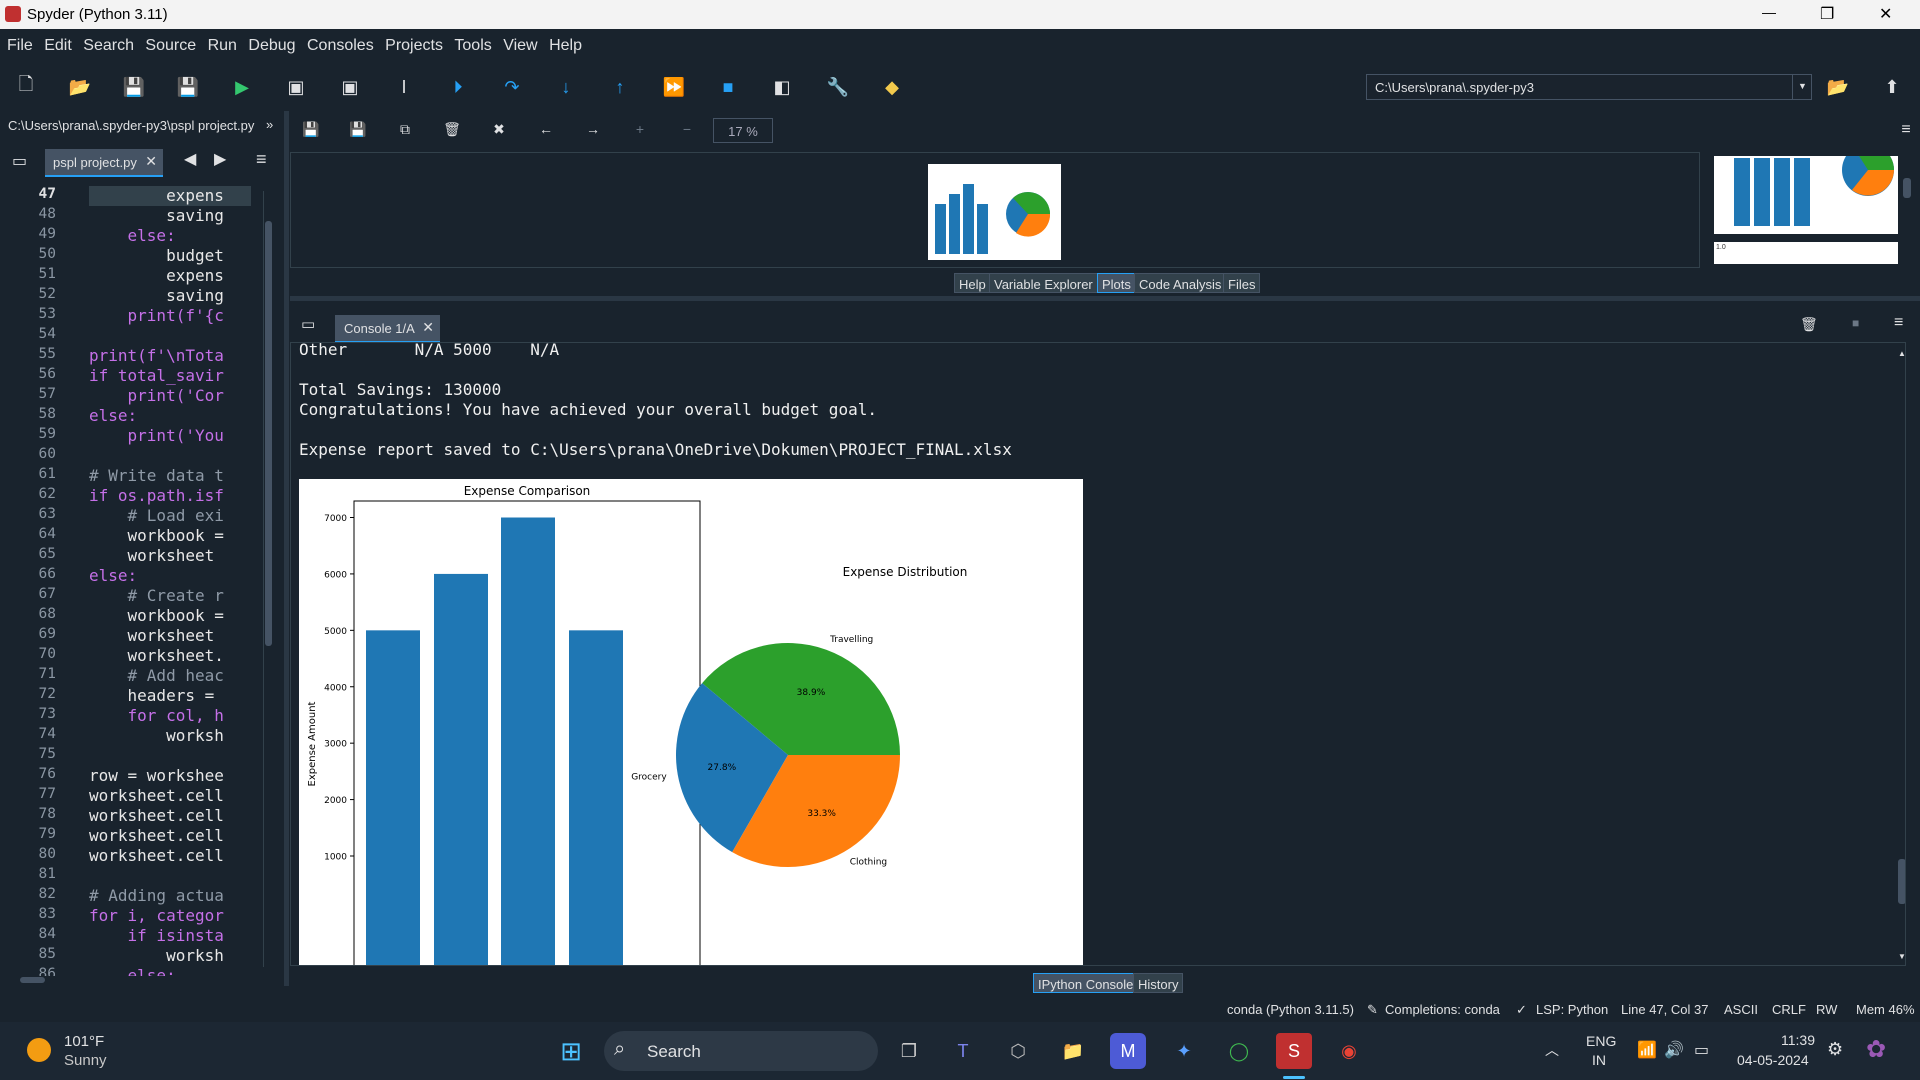 Image resolution: width=1920 pixels, height=1080 pixels. What do you see at coordinates (1802, 87) in the screenshot?
I see `chevron-down-icon: ▼` at bounding box center [1802, 87].